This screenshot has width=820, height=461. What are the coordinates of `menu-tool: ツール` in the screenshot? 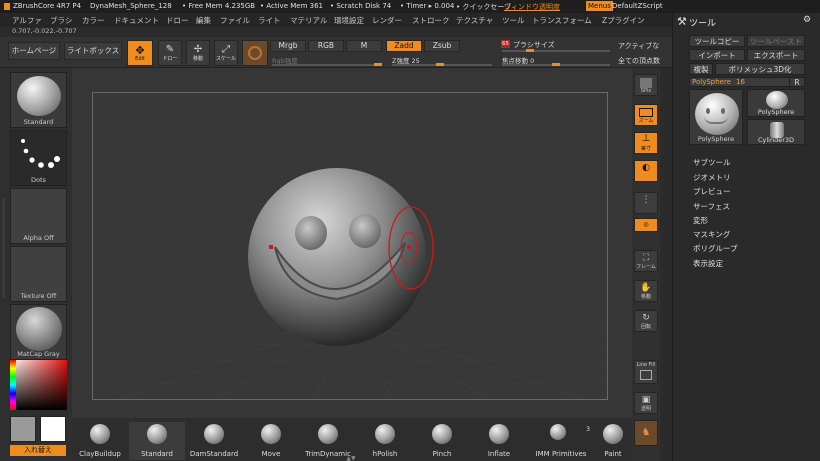 It's located at (513, 20).